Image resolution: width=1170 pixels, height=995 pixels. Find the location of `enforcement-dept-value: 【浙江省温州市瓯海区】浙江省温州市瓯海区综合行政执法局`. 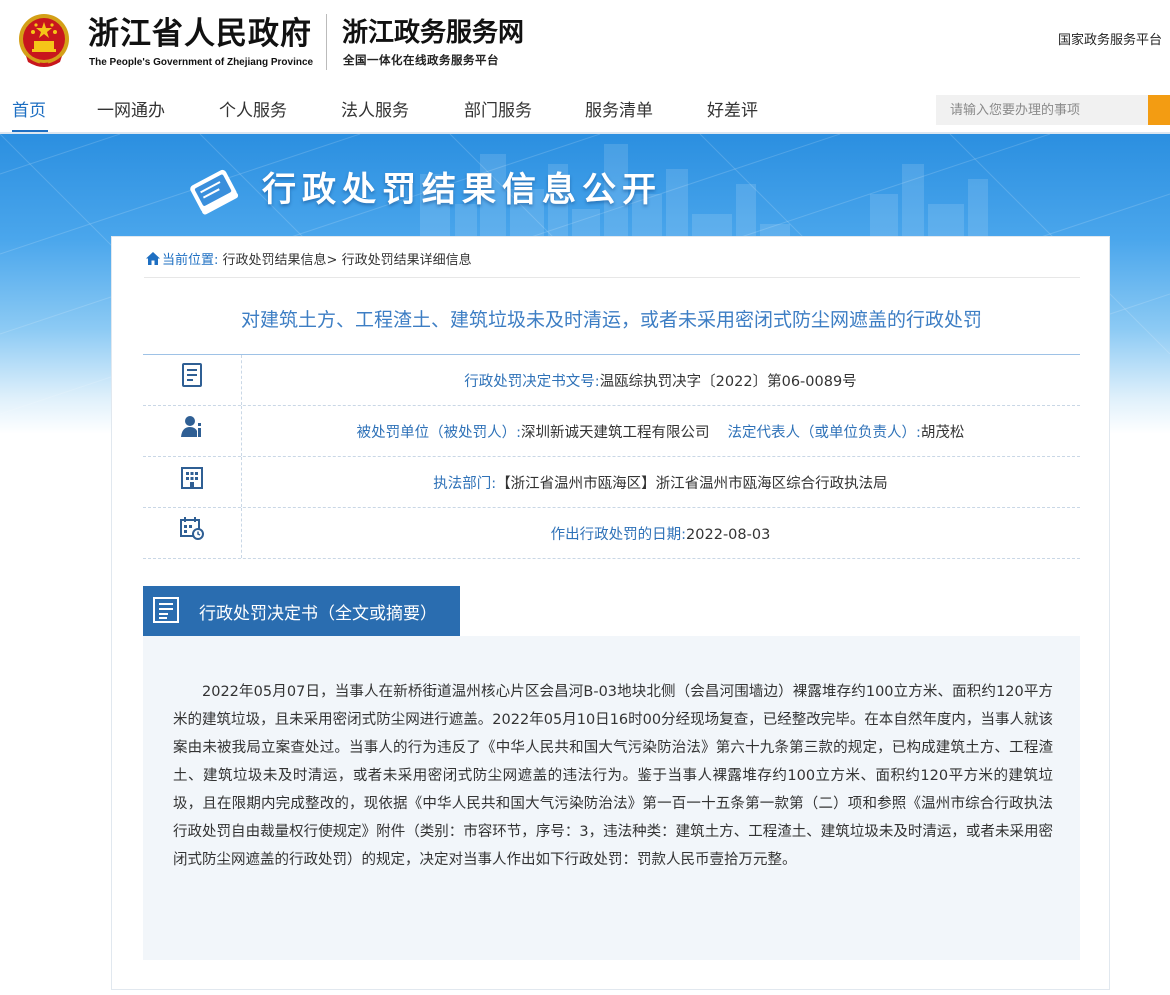

enforcement-dept-value: 【浙江省温州市瓯海区】浙江省温州市瓯海区综合行政执法局 is located at coordinates (692, 484).